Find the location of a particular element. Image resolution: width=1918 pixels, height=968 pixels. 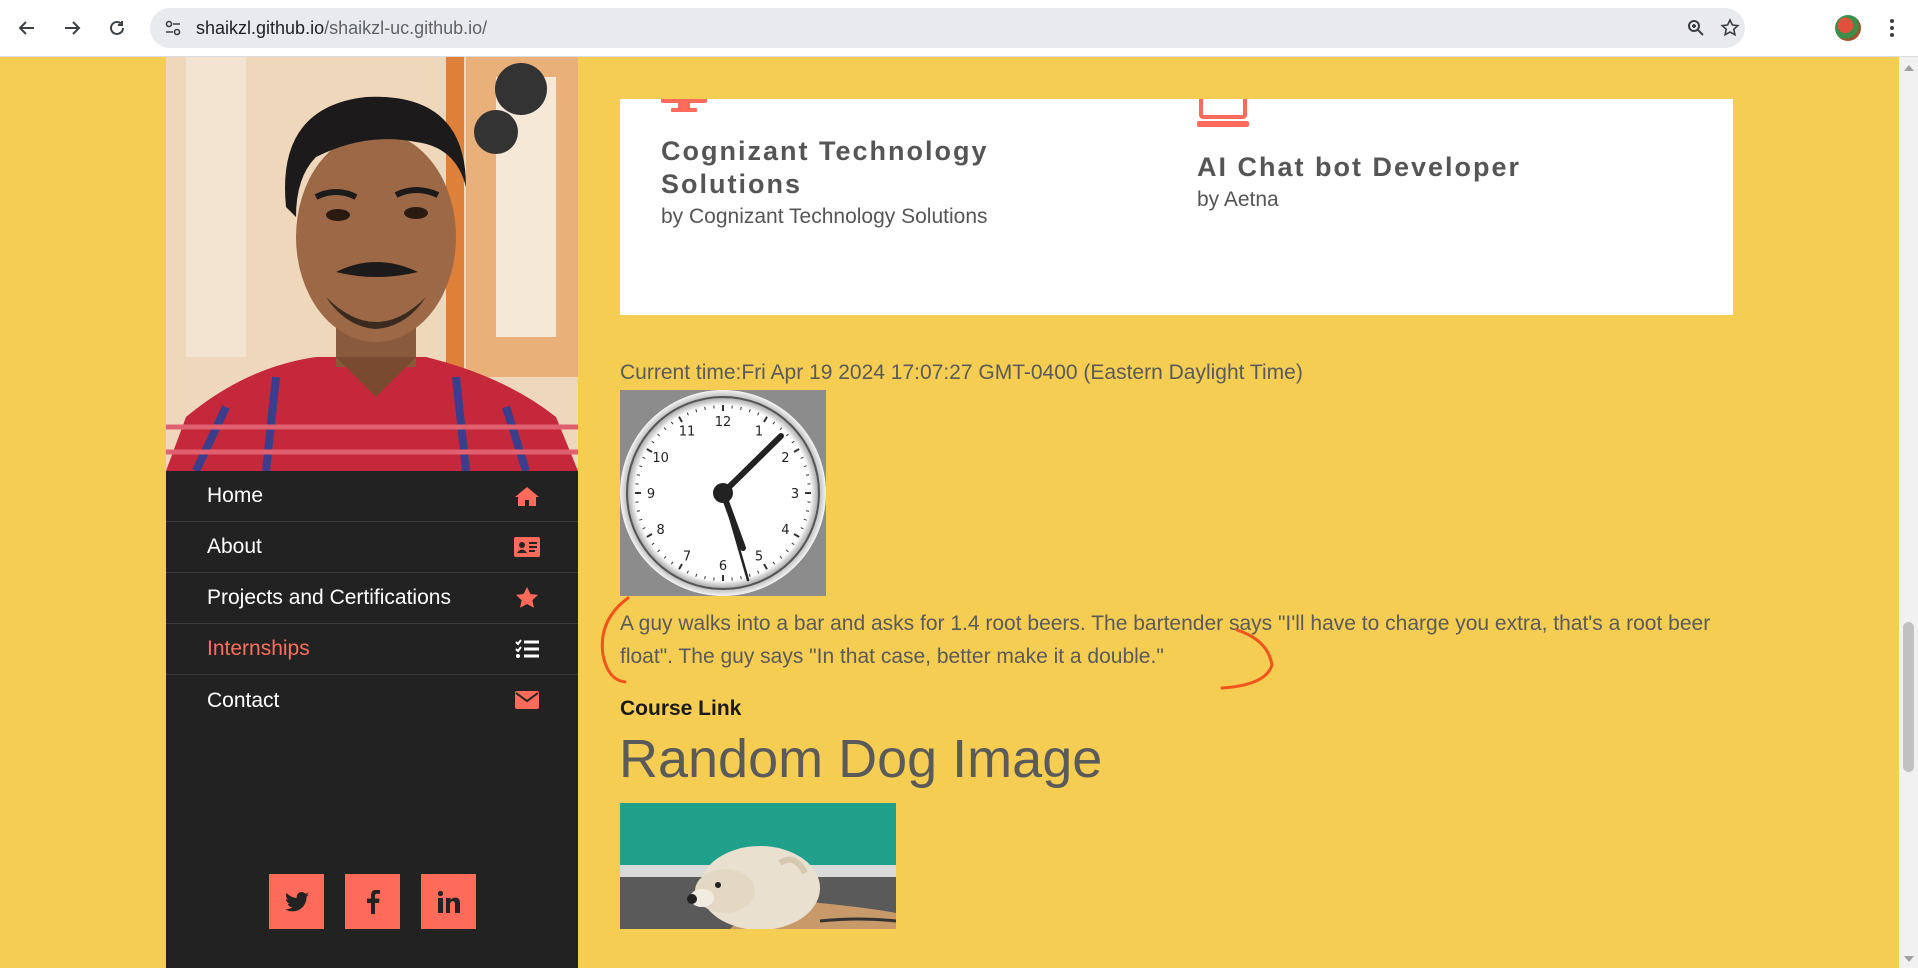

social-links is located at coordinates (372, 901).